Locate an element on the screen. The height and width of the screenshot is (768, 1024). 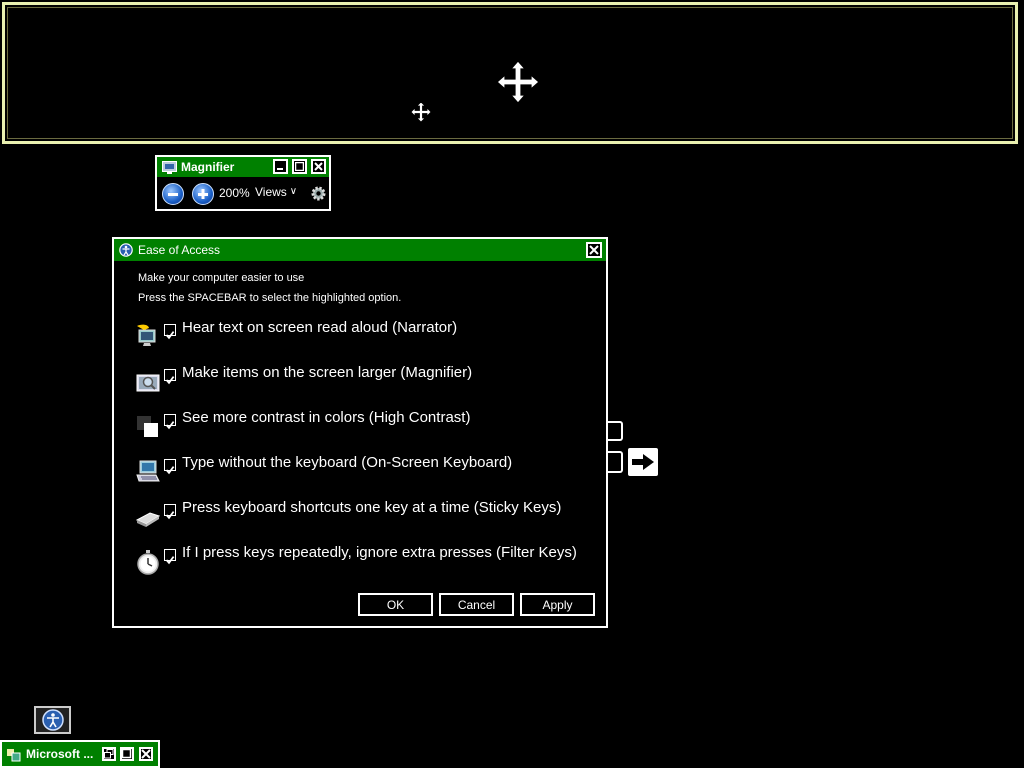
sticky-keys-checkbox is located at coordinates (170, 512).